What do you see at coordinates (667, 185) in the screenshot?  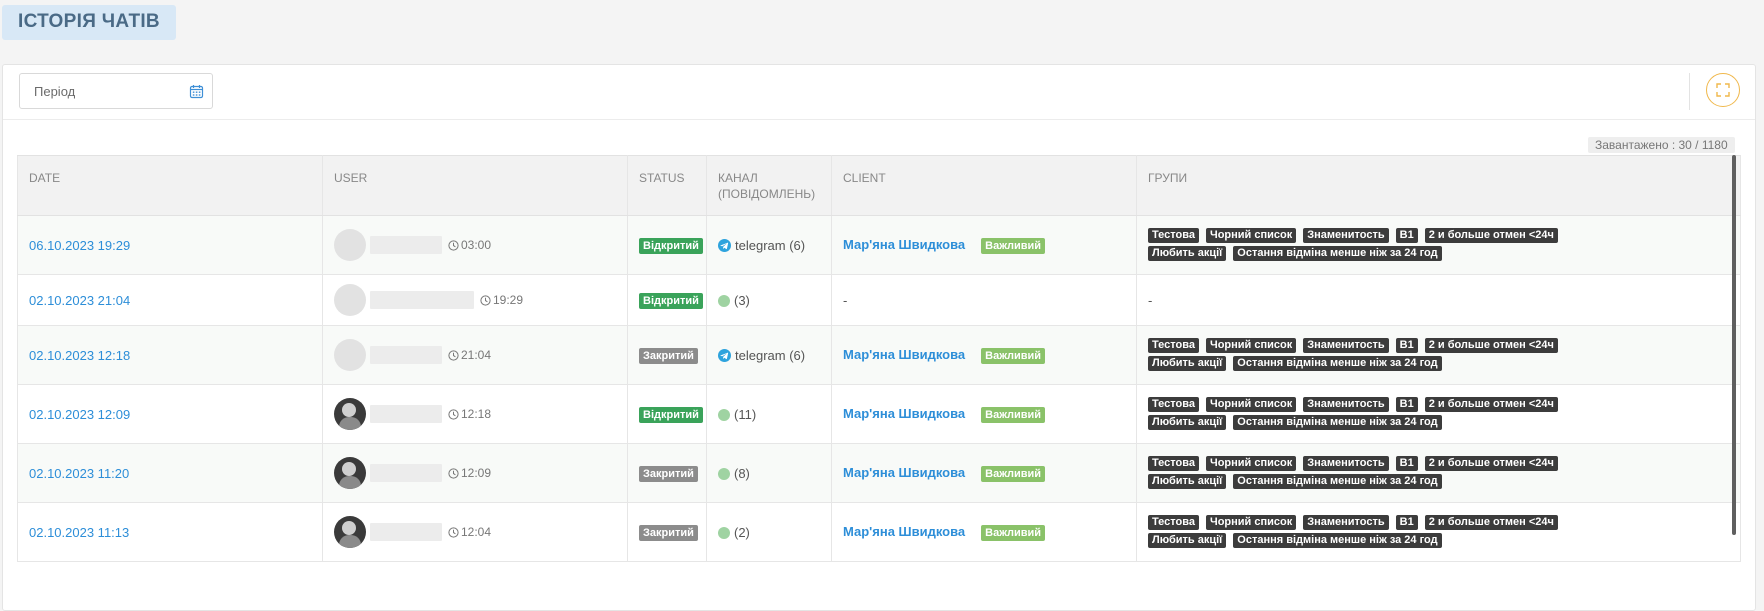 I see `col-status: STATUS` at bounding box center [667, 185].